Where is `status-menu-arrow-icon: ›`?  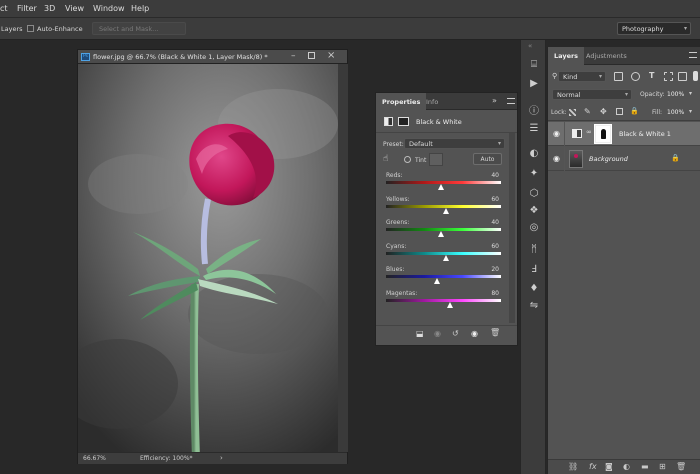 status-menu-arrow-icon: › is located at coordinates (221, 458).